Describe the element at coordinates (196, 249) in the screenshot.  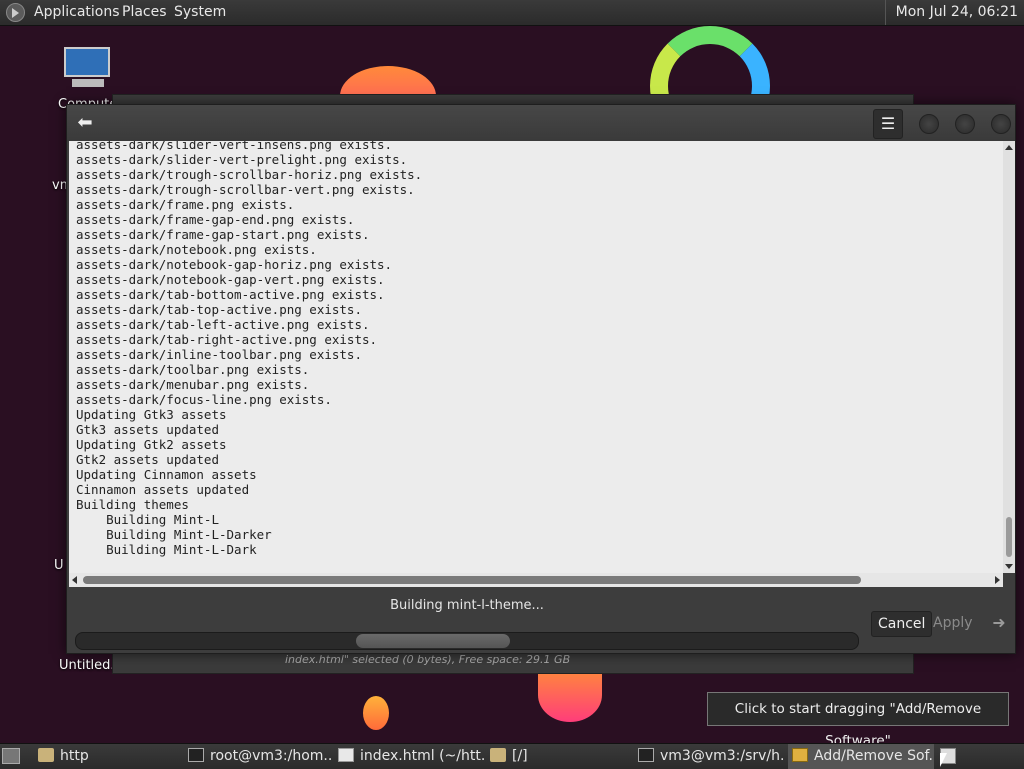
I see `log-line: assets-dark/notebook.png exists.` at that location.